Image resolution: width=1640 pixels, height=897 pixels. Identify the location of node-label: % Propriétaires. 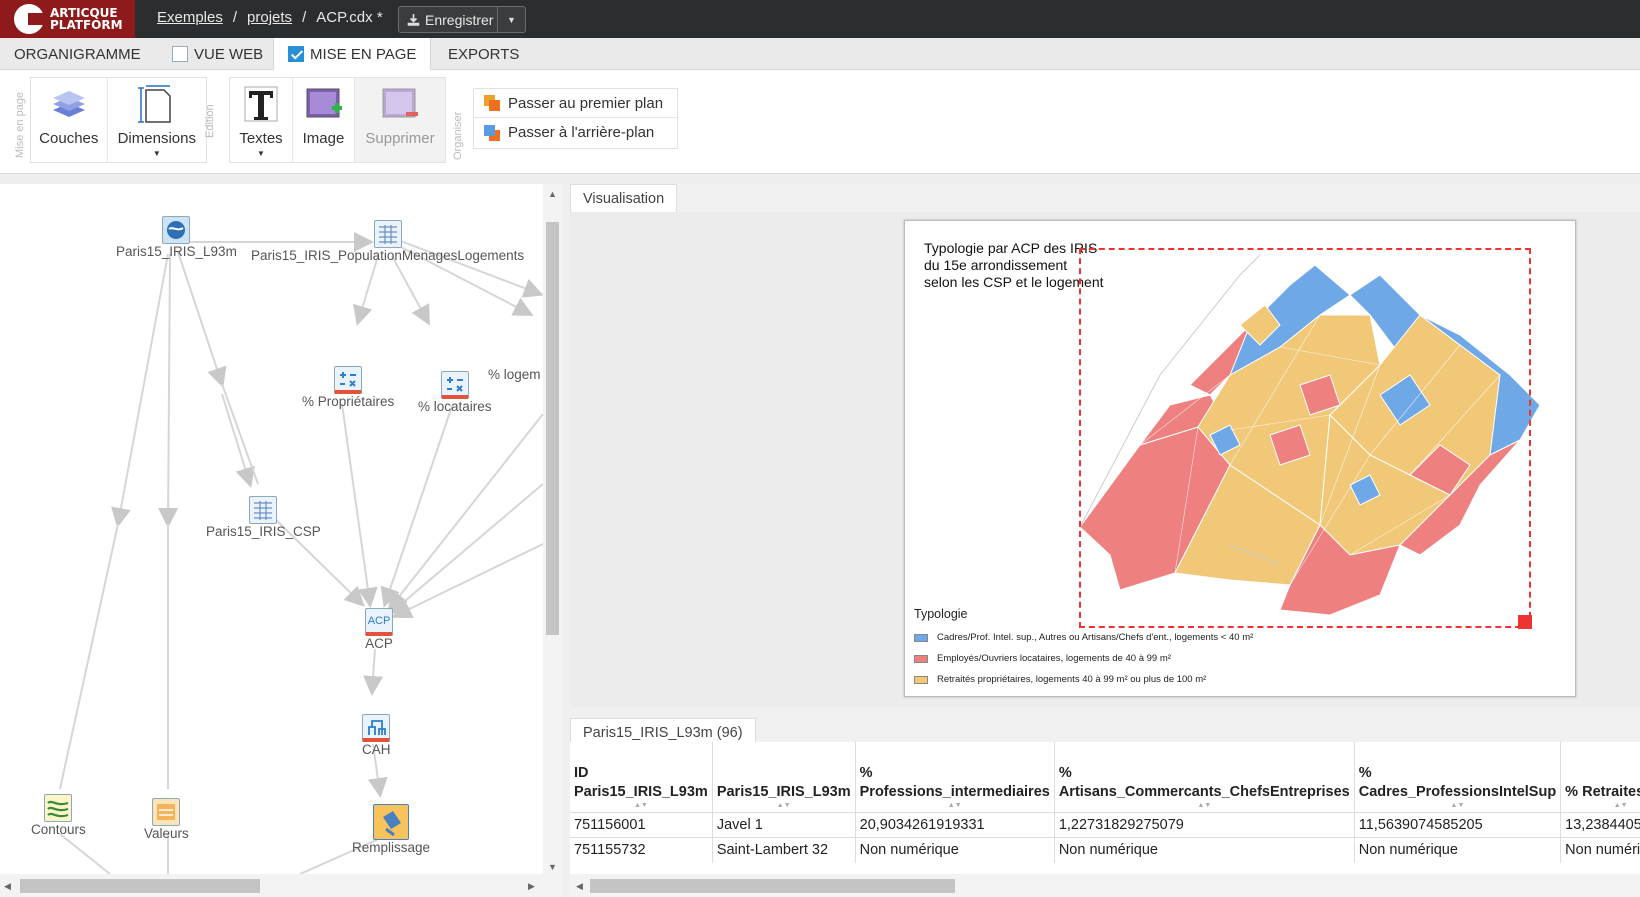
(348, 401).